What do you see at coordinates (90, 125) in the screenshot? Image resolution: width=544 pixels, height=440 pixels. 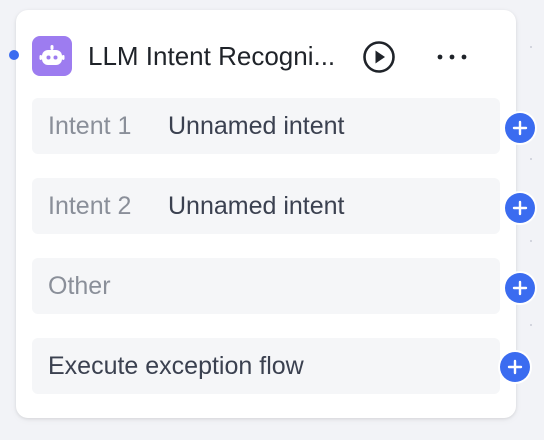 I see `intent-label: Intent 1` at bounding box center [90, 125].